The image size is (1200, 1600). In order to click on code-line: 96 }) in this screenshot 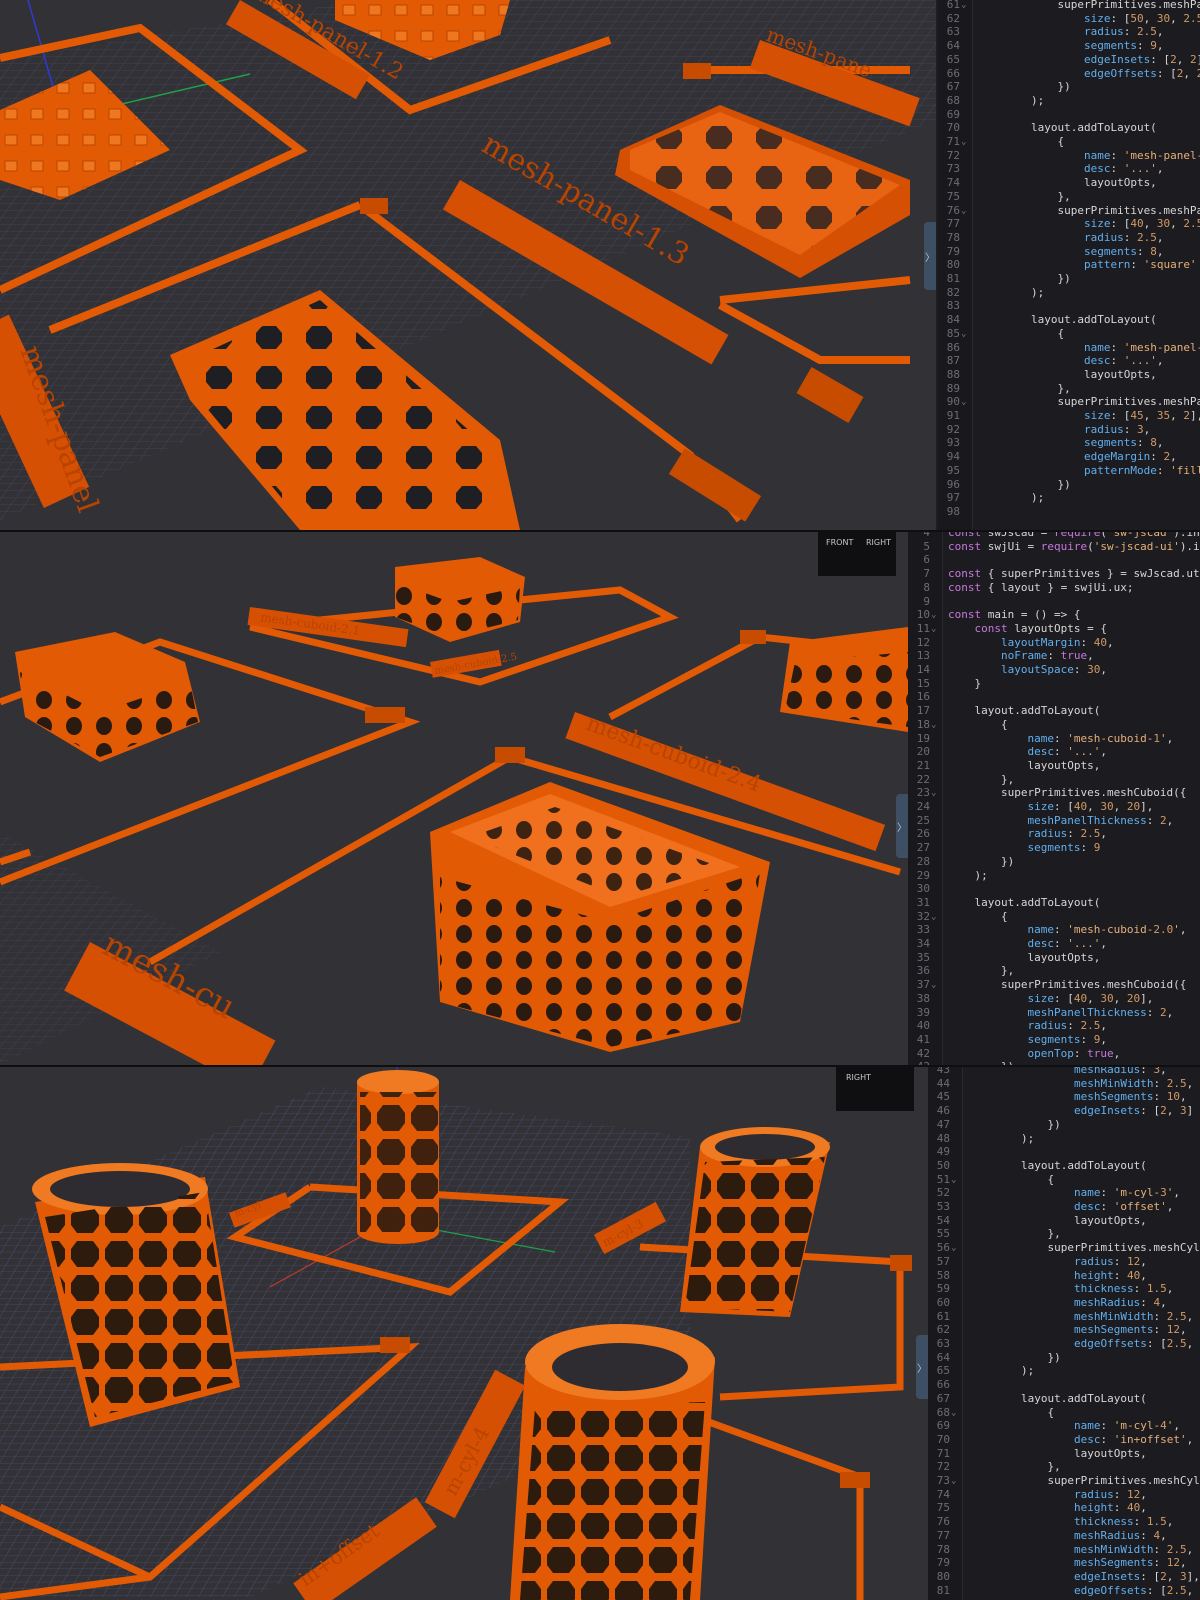, I will do `click(1069, 485)`.